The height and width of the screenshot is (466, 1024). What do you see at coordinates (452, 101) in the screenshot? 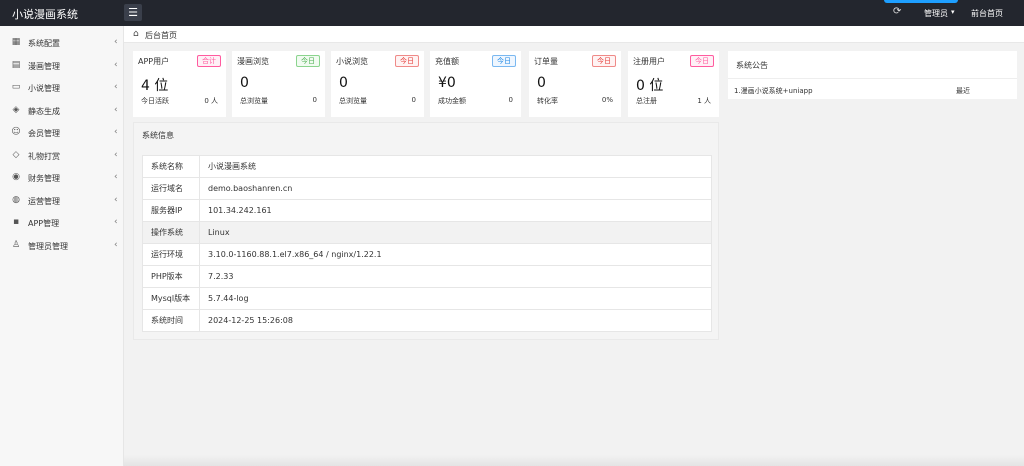
I see `card-sub-label: 成功金额` at bounding box center [452, 101].